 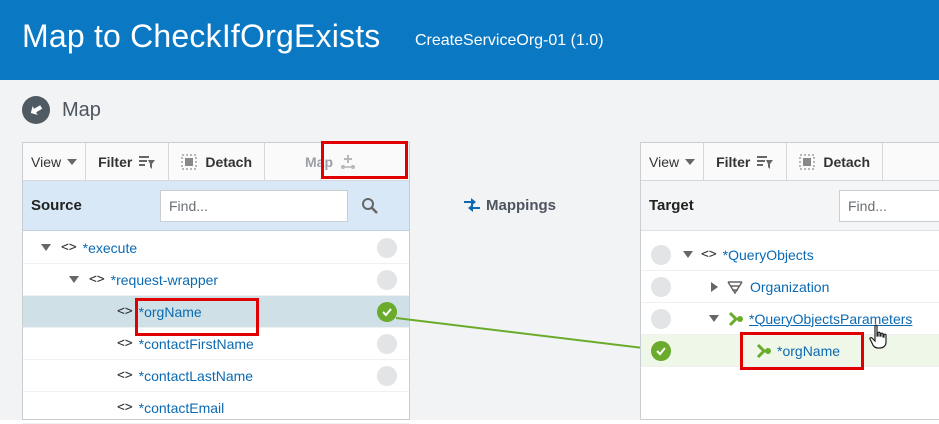 I want to click on map-icon, so click(x=36, y=110).